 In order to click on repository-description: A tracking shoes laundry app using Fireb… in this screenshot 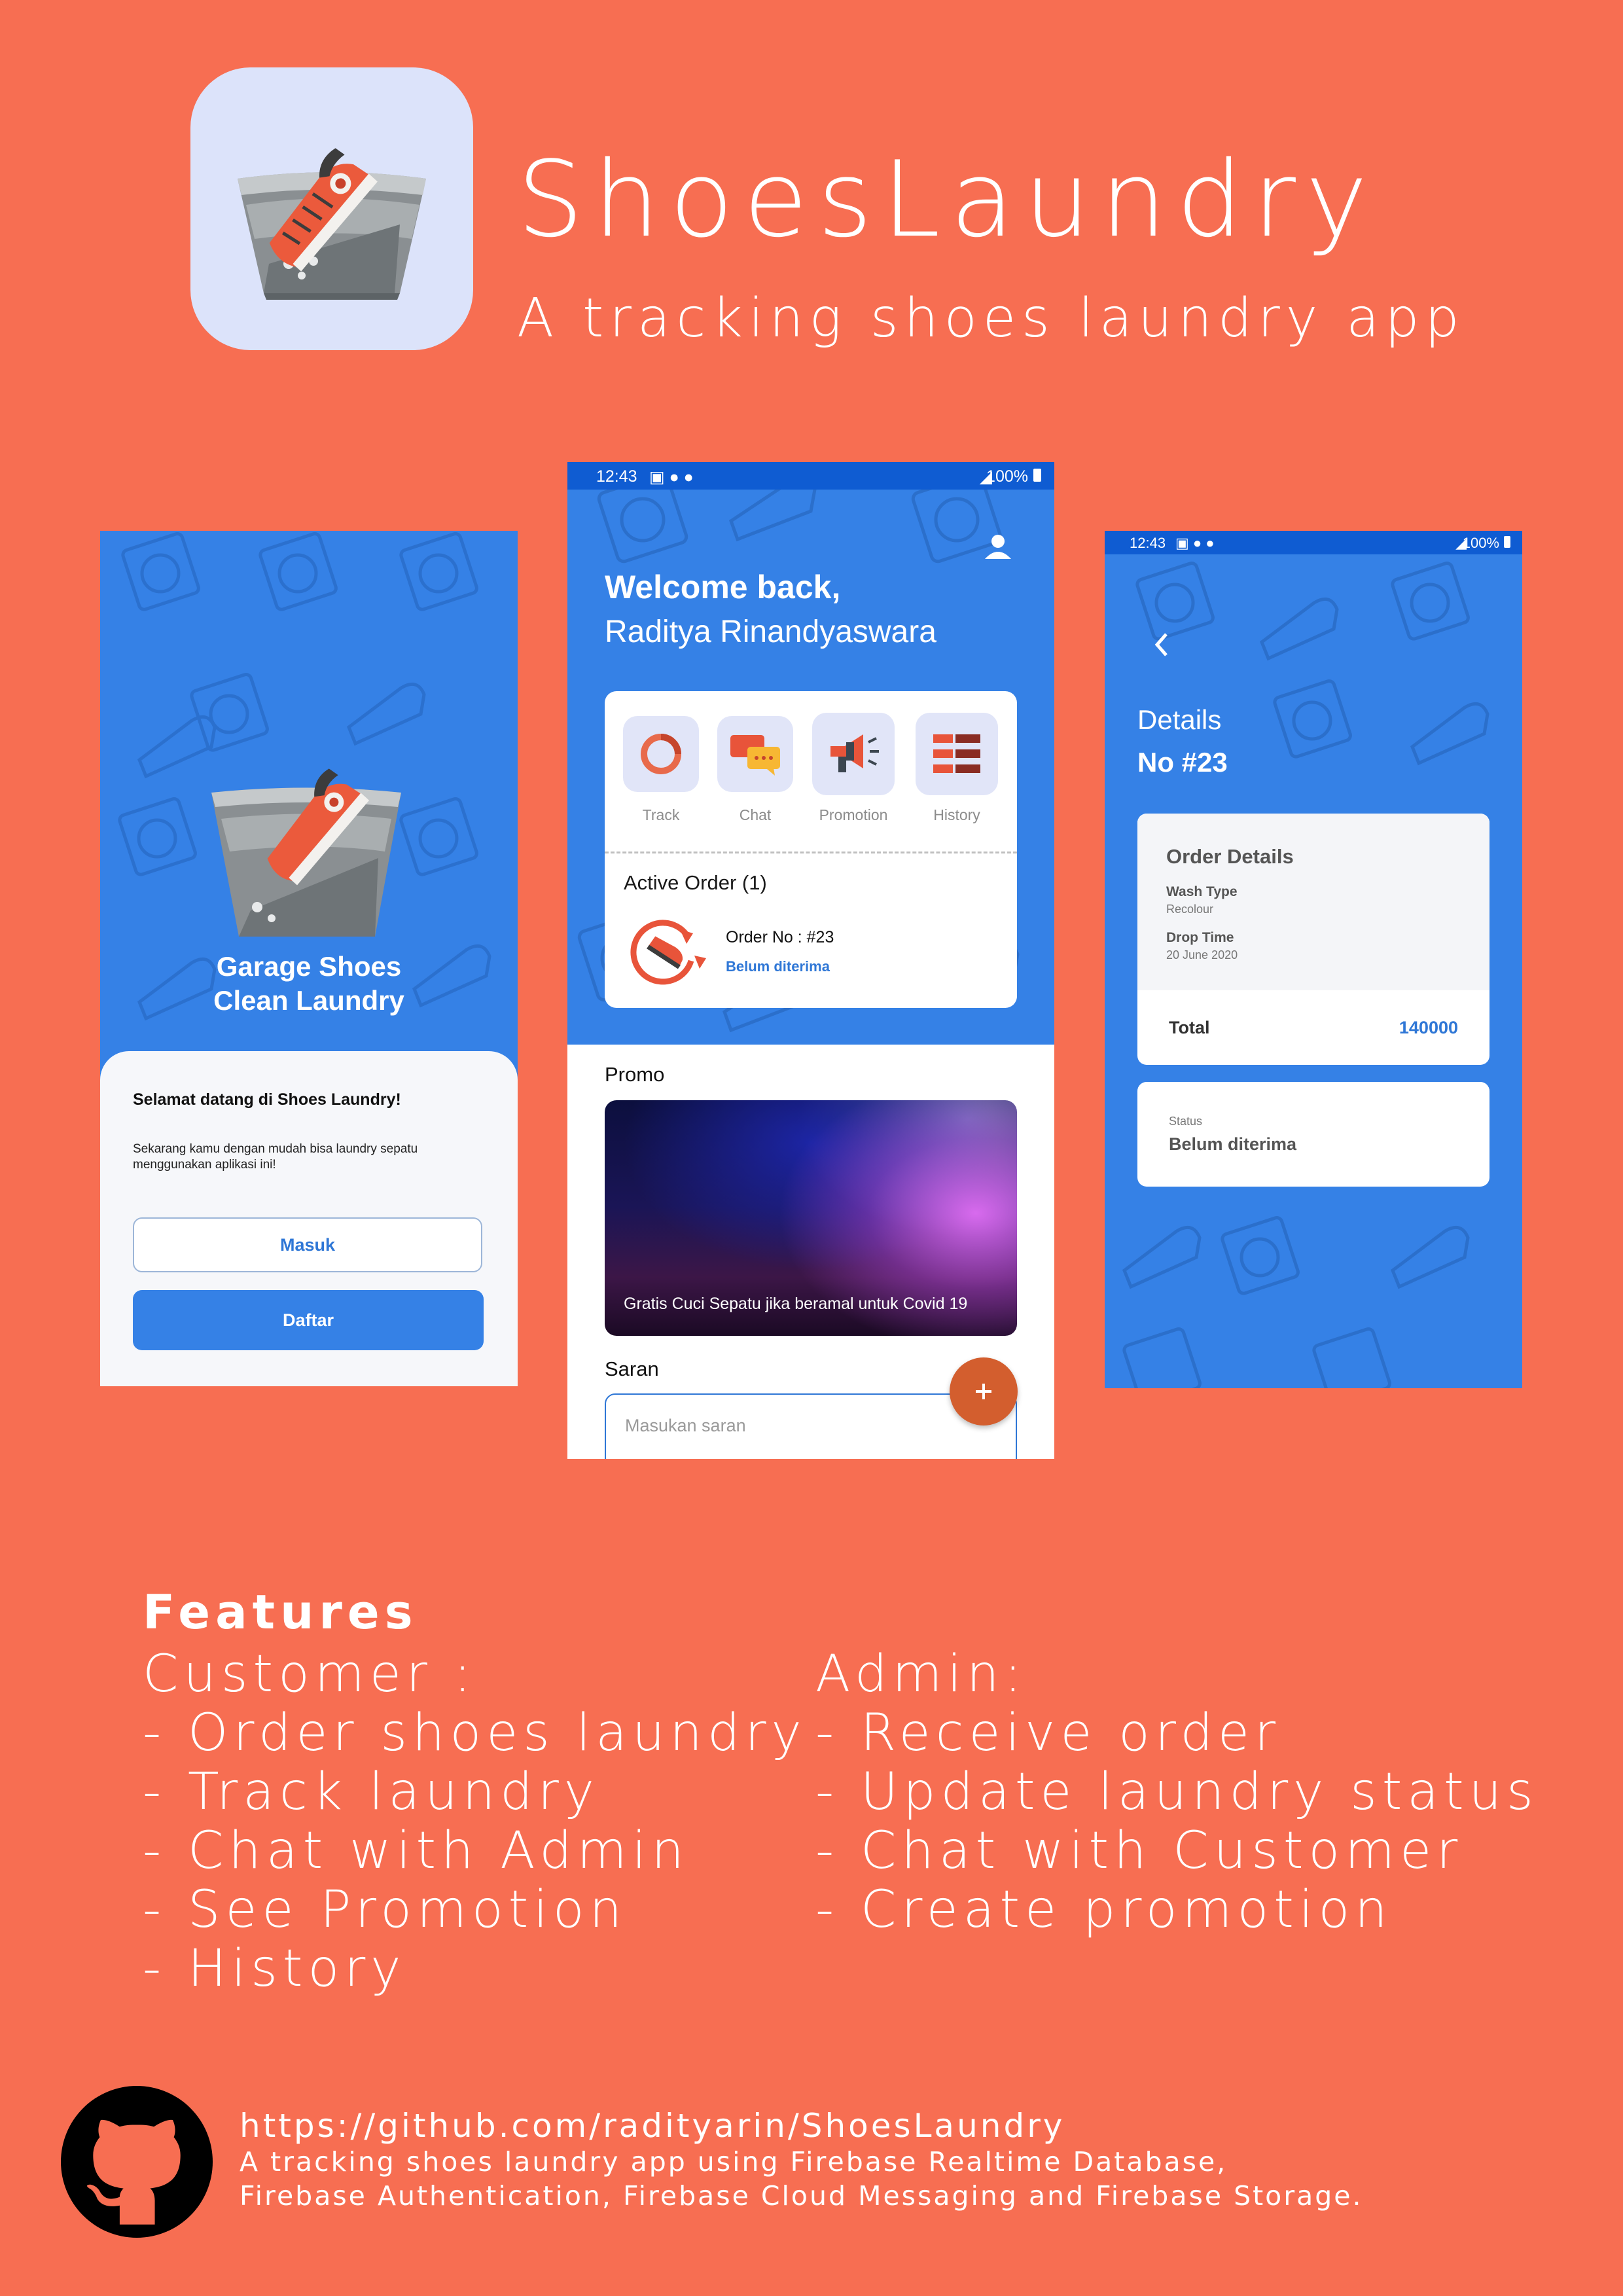, I will do `click(801, 2179)`.